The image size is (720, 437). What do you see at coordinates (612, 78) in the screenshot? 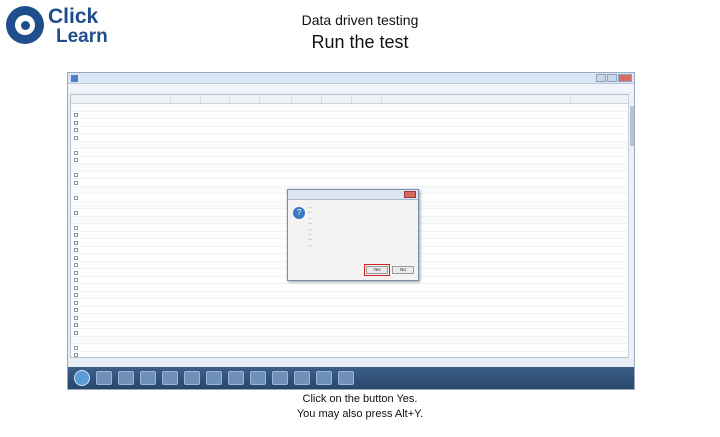
I see `maximize-button` at bounding box center [612, 78].